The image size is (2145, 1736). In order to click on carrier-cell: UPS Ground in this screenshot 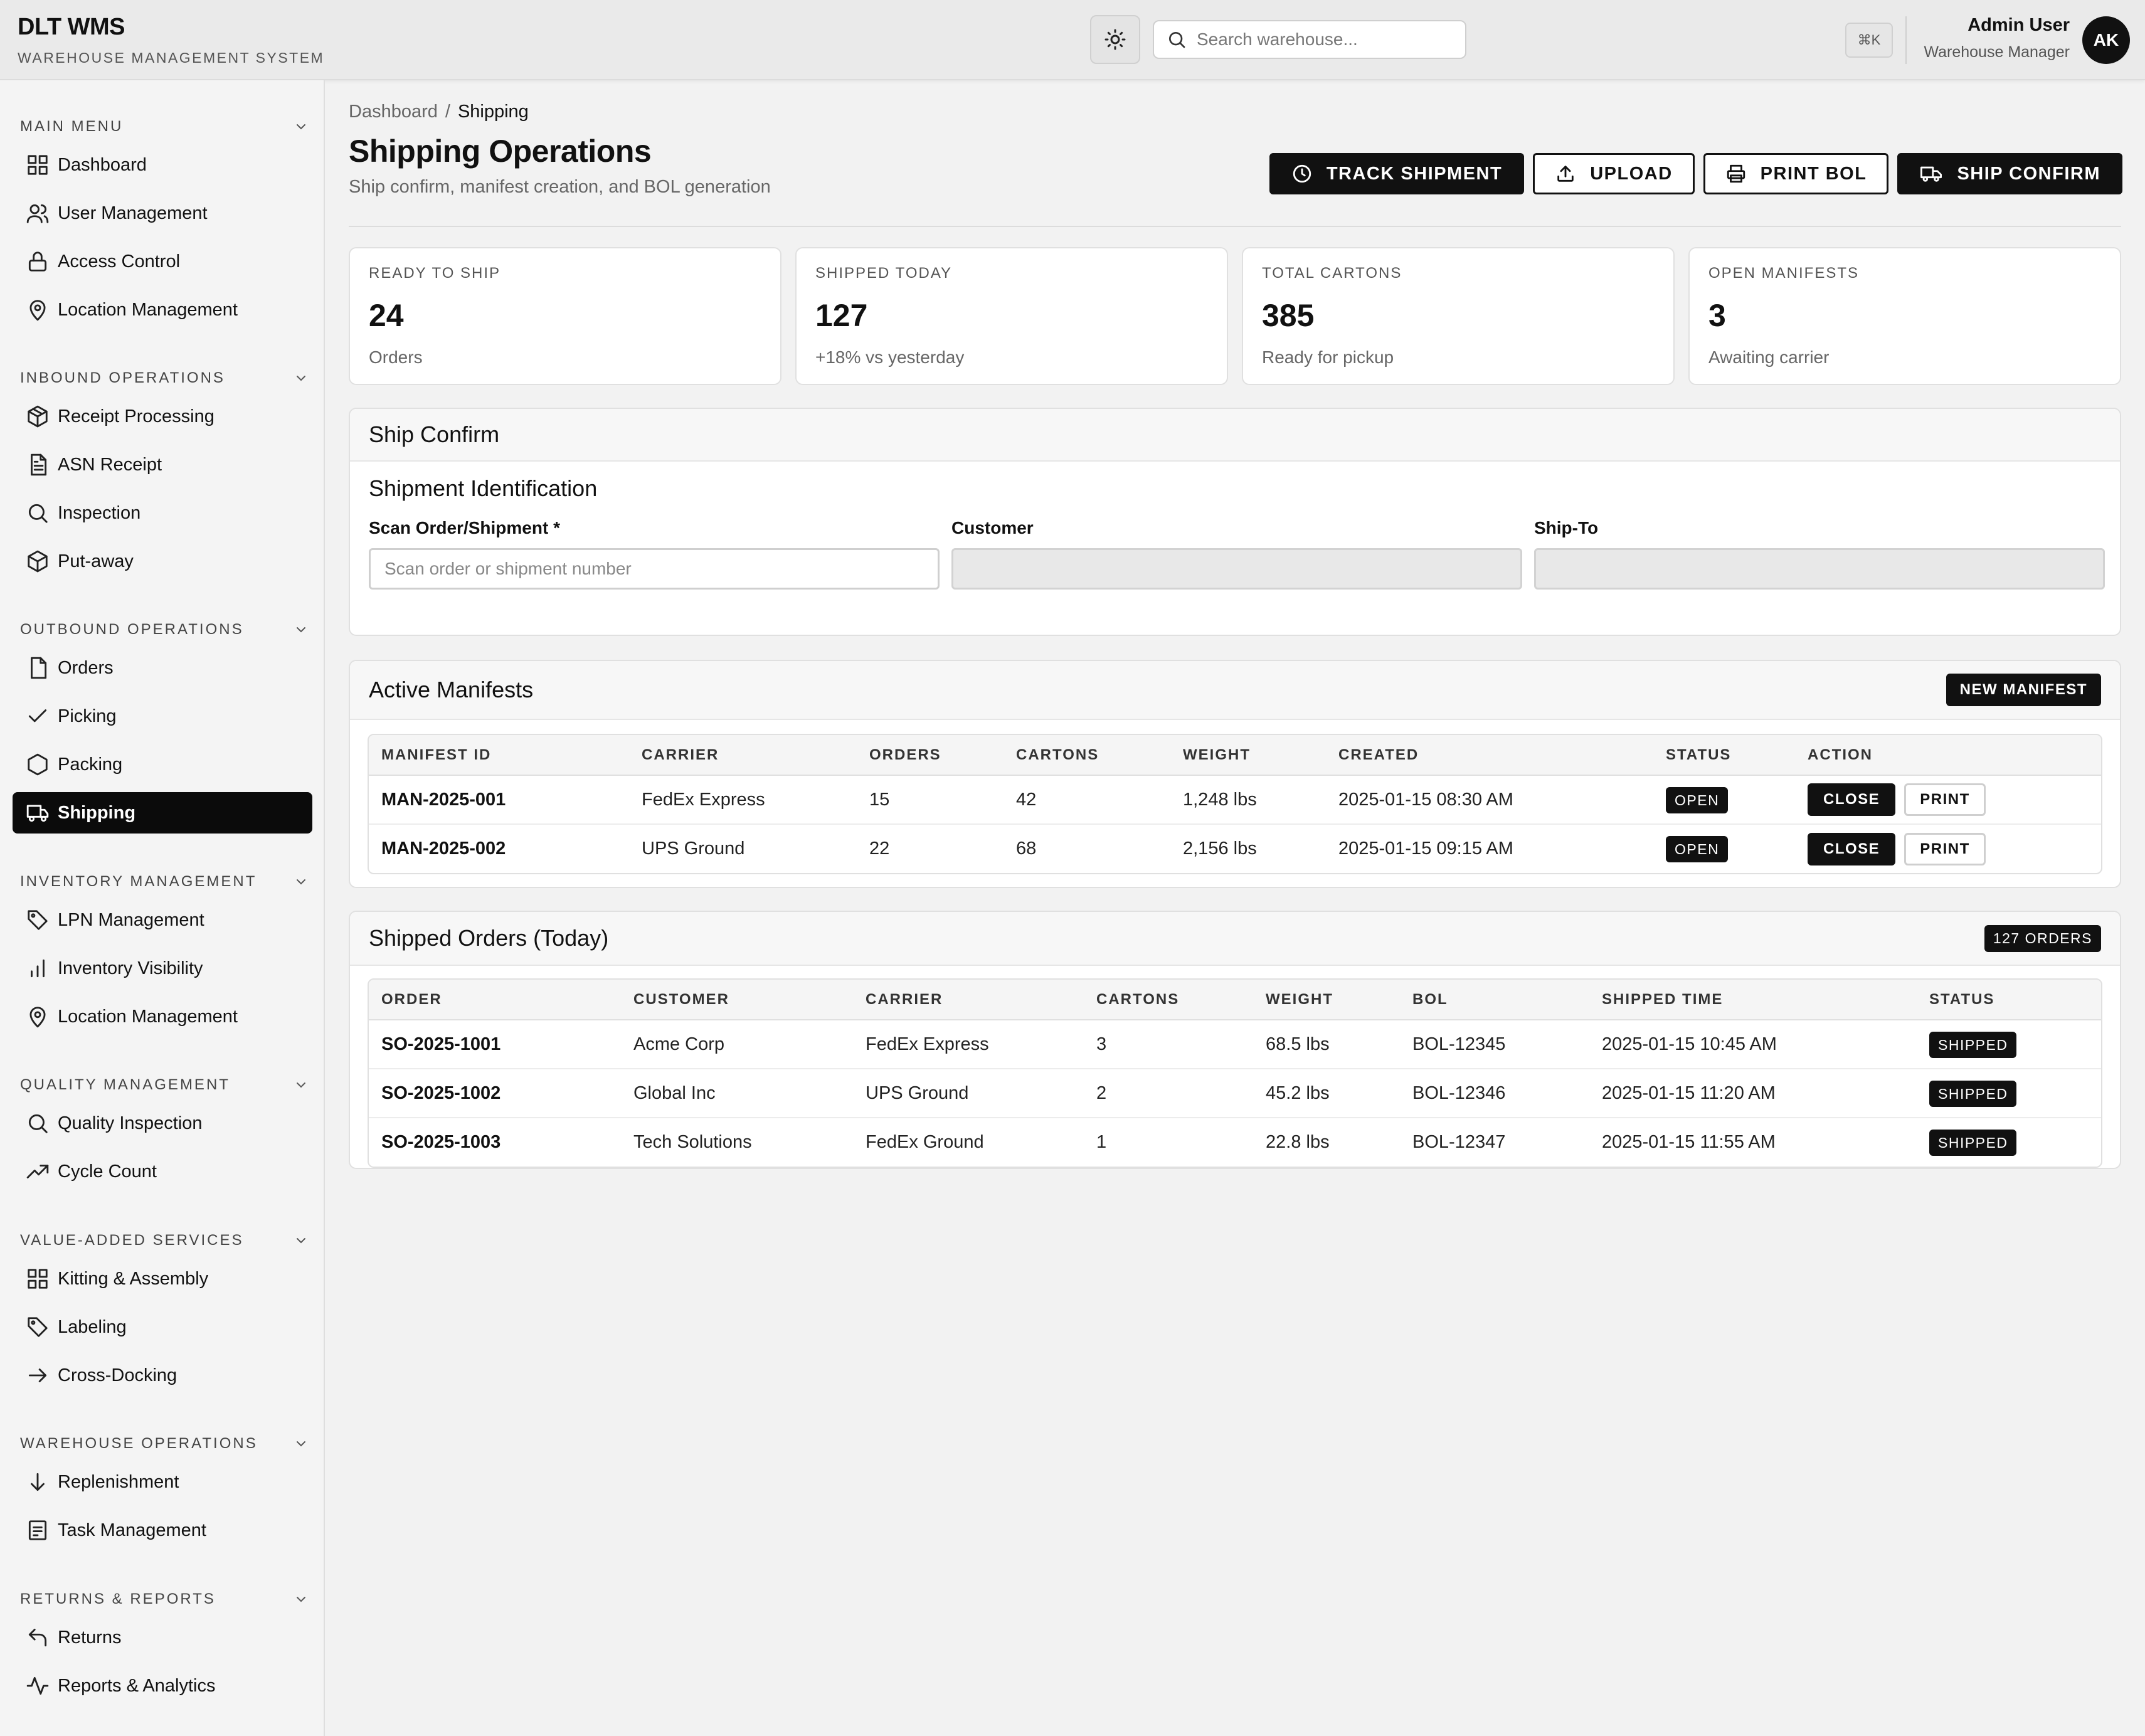, I will do `click(693, 849)`.